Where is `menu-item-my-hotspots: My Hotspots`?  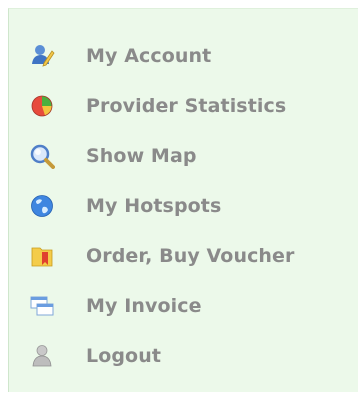
menu-item-my-hotspots: My Hotspots is located at coordinates (183, 206).